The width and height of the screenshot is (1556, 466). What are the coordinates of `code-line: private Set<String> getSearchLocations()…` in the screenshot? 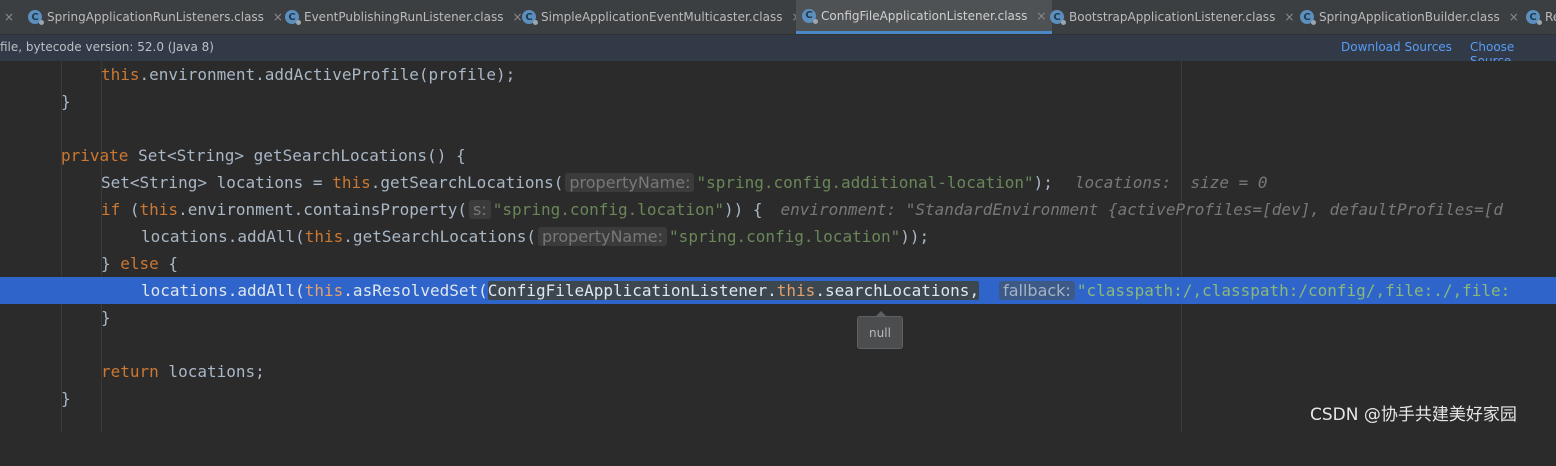 It's located at (778, 155).